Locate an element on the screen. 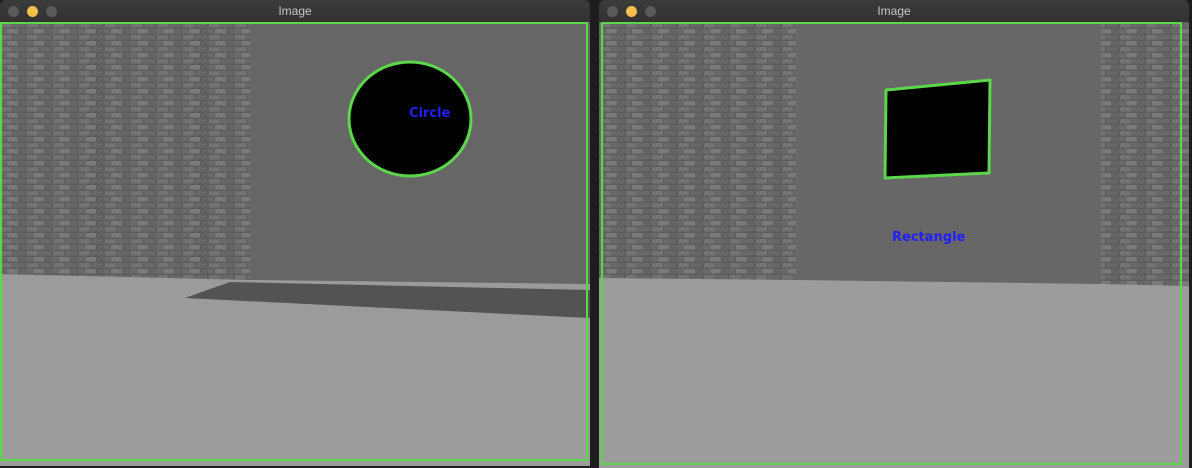 This screenshot has height=468, width=1192. shape-label: Rectangle is located at coordinates (929, 237).